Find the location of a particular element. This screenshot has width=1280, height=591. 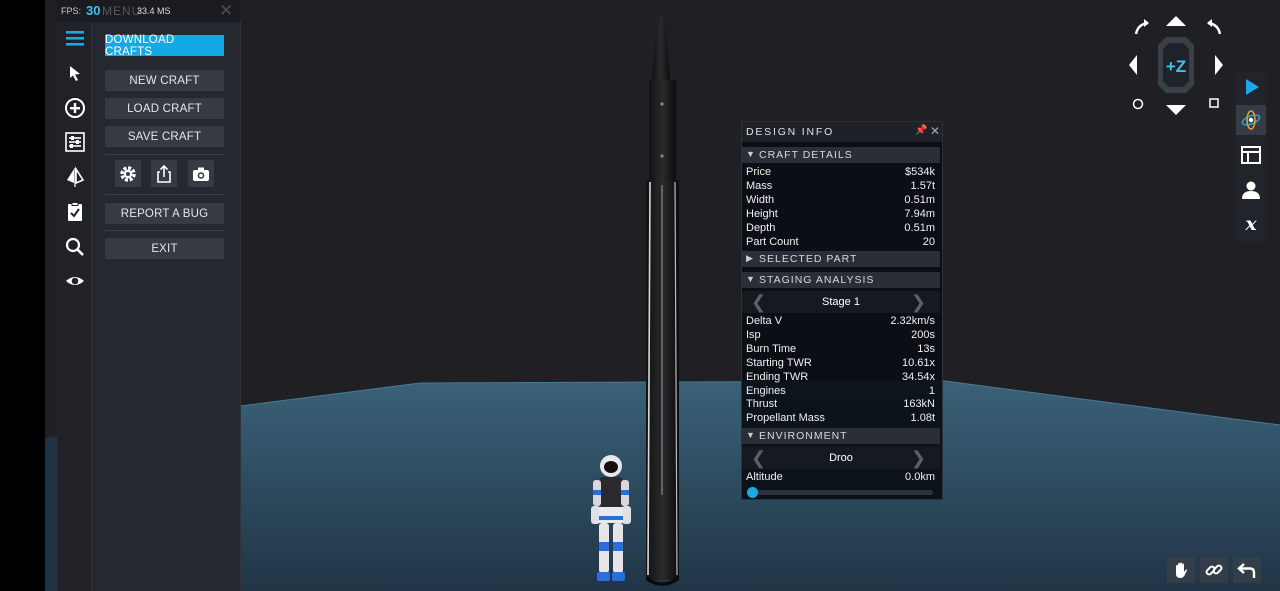

design-info-header: DESIGN INFO 📌 ✕ is located at coordinates (842, 132).